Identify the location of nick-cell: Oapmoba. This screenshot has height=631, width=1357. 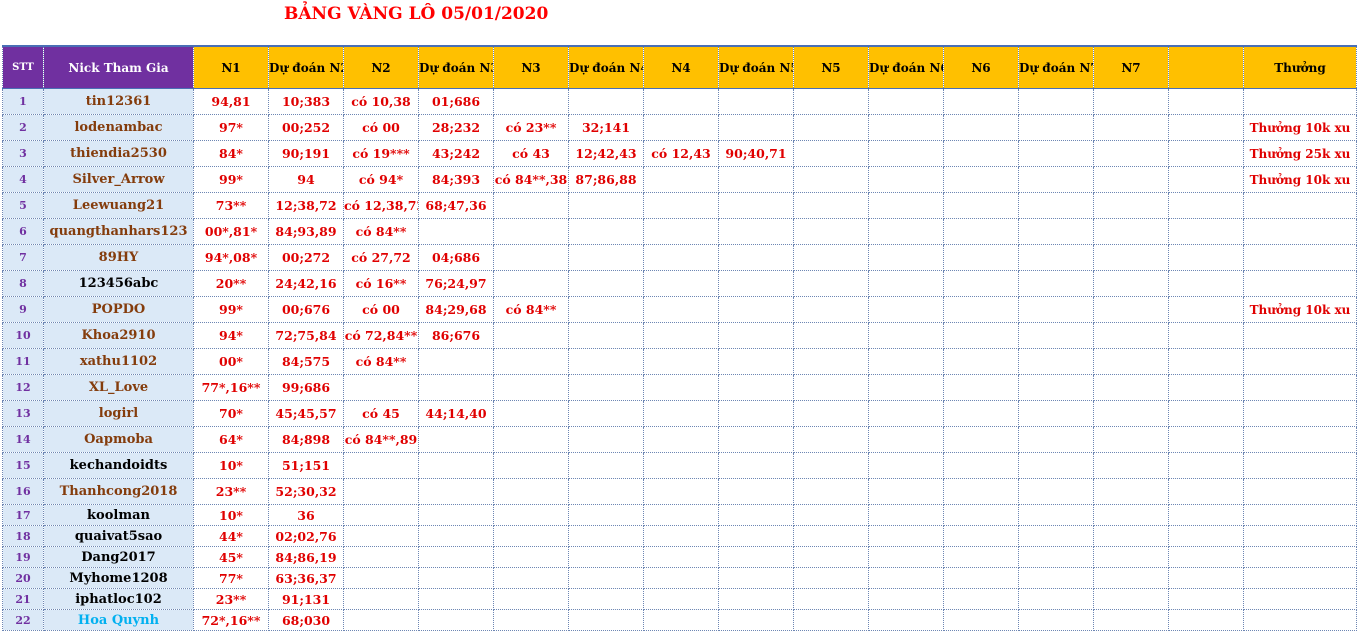
(118, 439).